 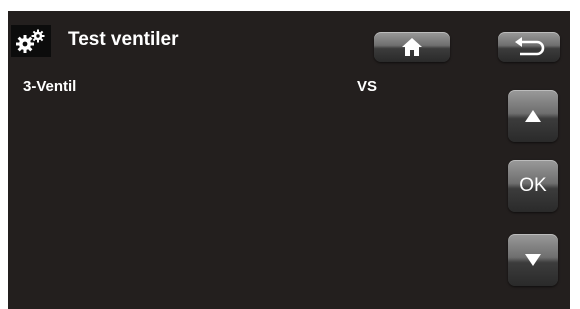 What do you see at coordinates (31, 41) in the screenshot?
I see `gears-icon` at bounding box center [31, 41].